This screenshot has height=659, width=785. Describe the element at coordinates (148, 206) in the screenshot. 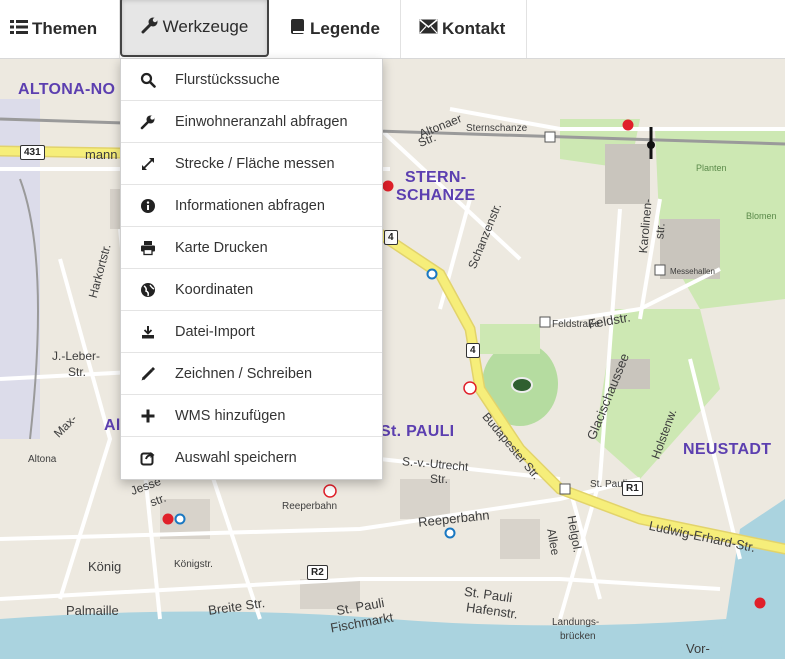

I see `info-icon` at that location.